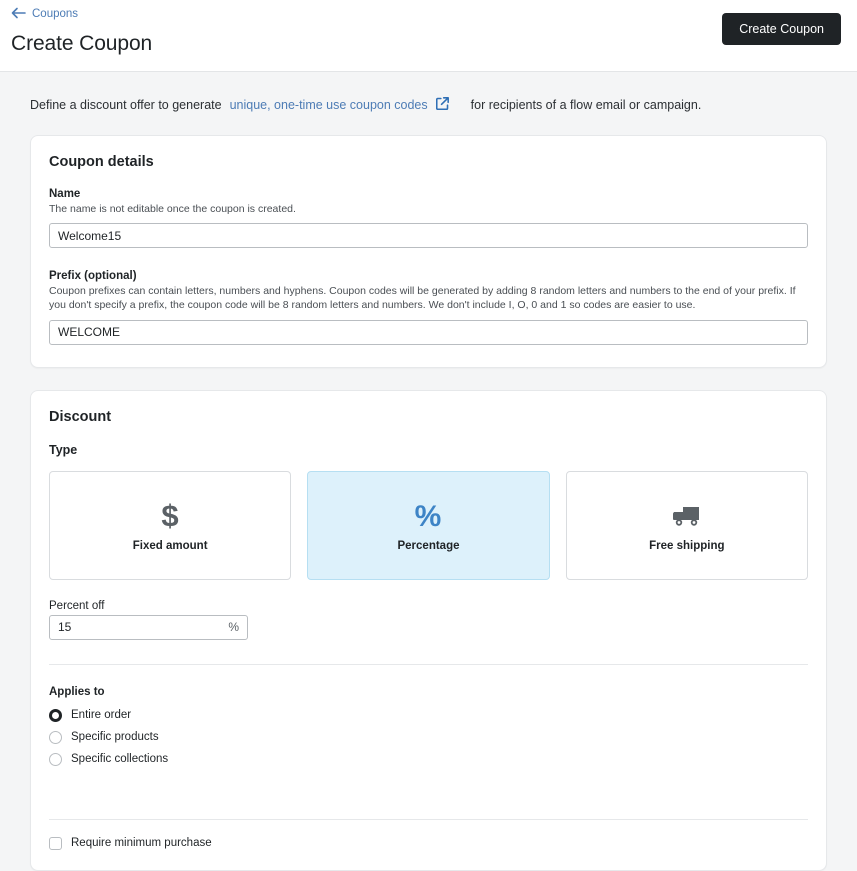 This screenshot has height=871, width=857. Describe the element at coordinates (101, 162) in the screenshot. I see `coupon-details-title: Coupon details` at that location.